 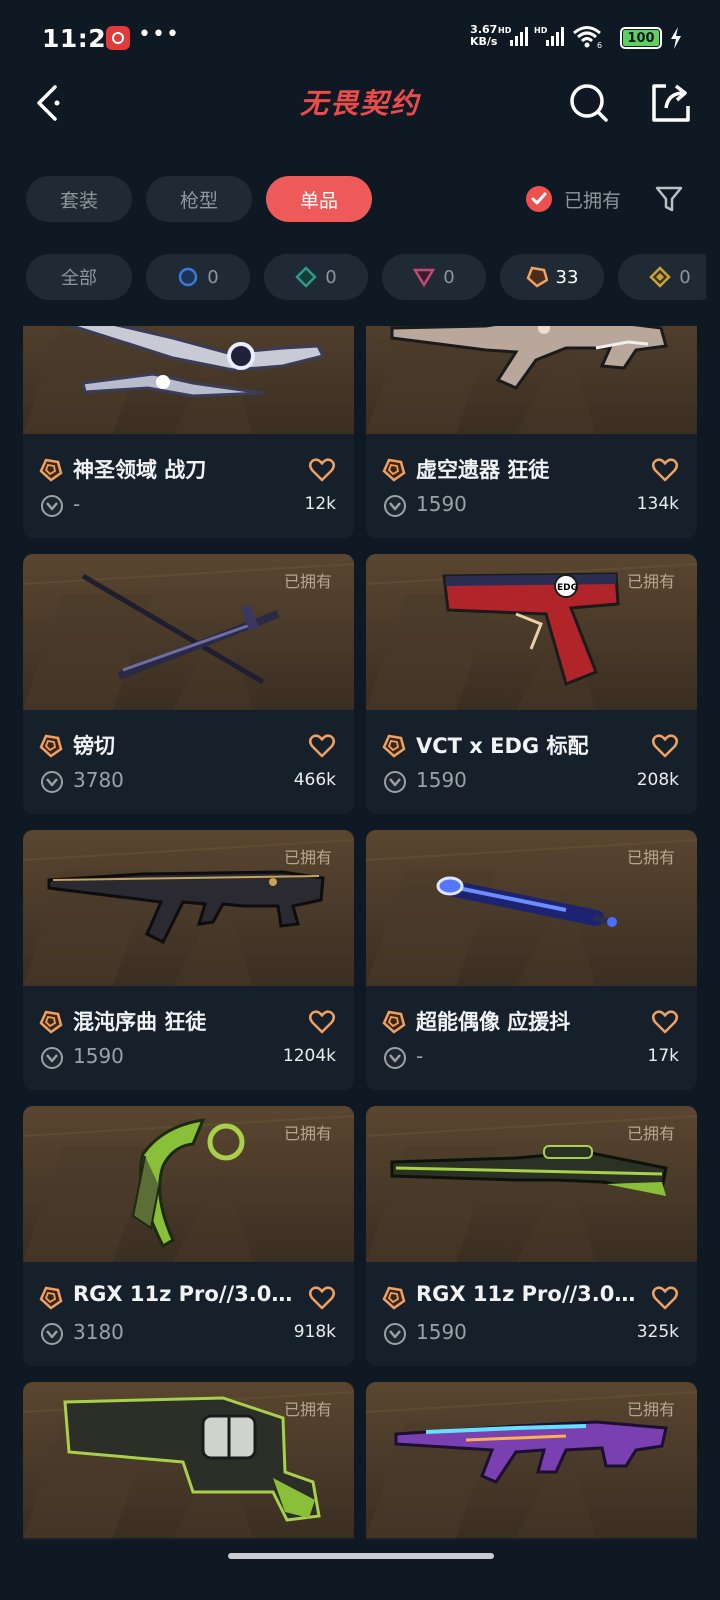 I want to click on item-info: RGX 11z Pro//3.0… 3180 918k, so click(x=188, y=1314).